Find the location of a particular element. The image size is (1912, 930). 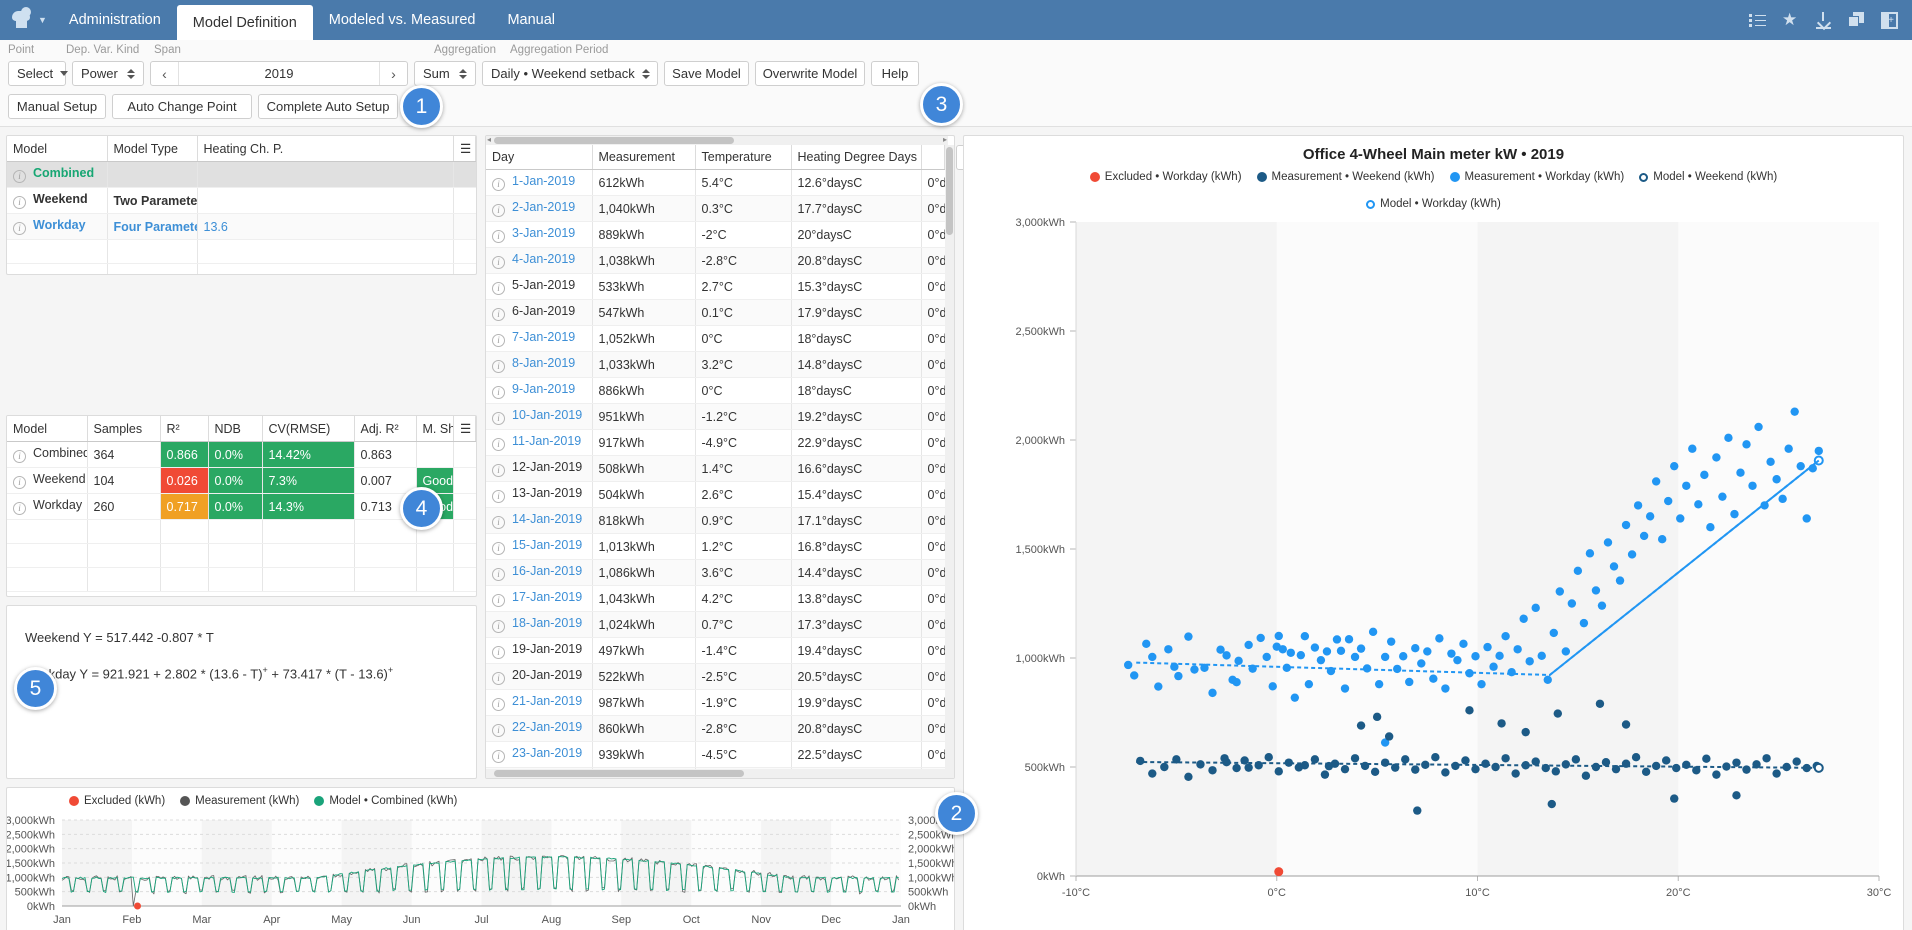

table-row: i 6-Jan-2019 547kWh0.1°C17.9°daysC0°d is located at coordinates (715, 312).